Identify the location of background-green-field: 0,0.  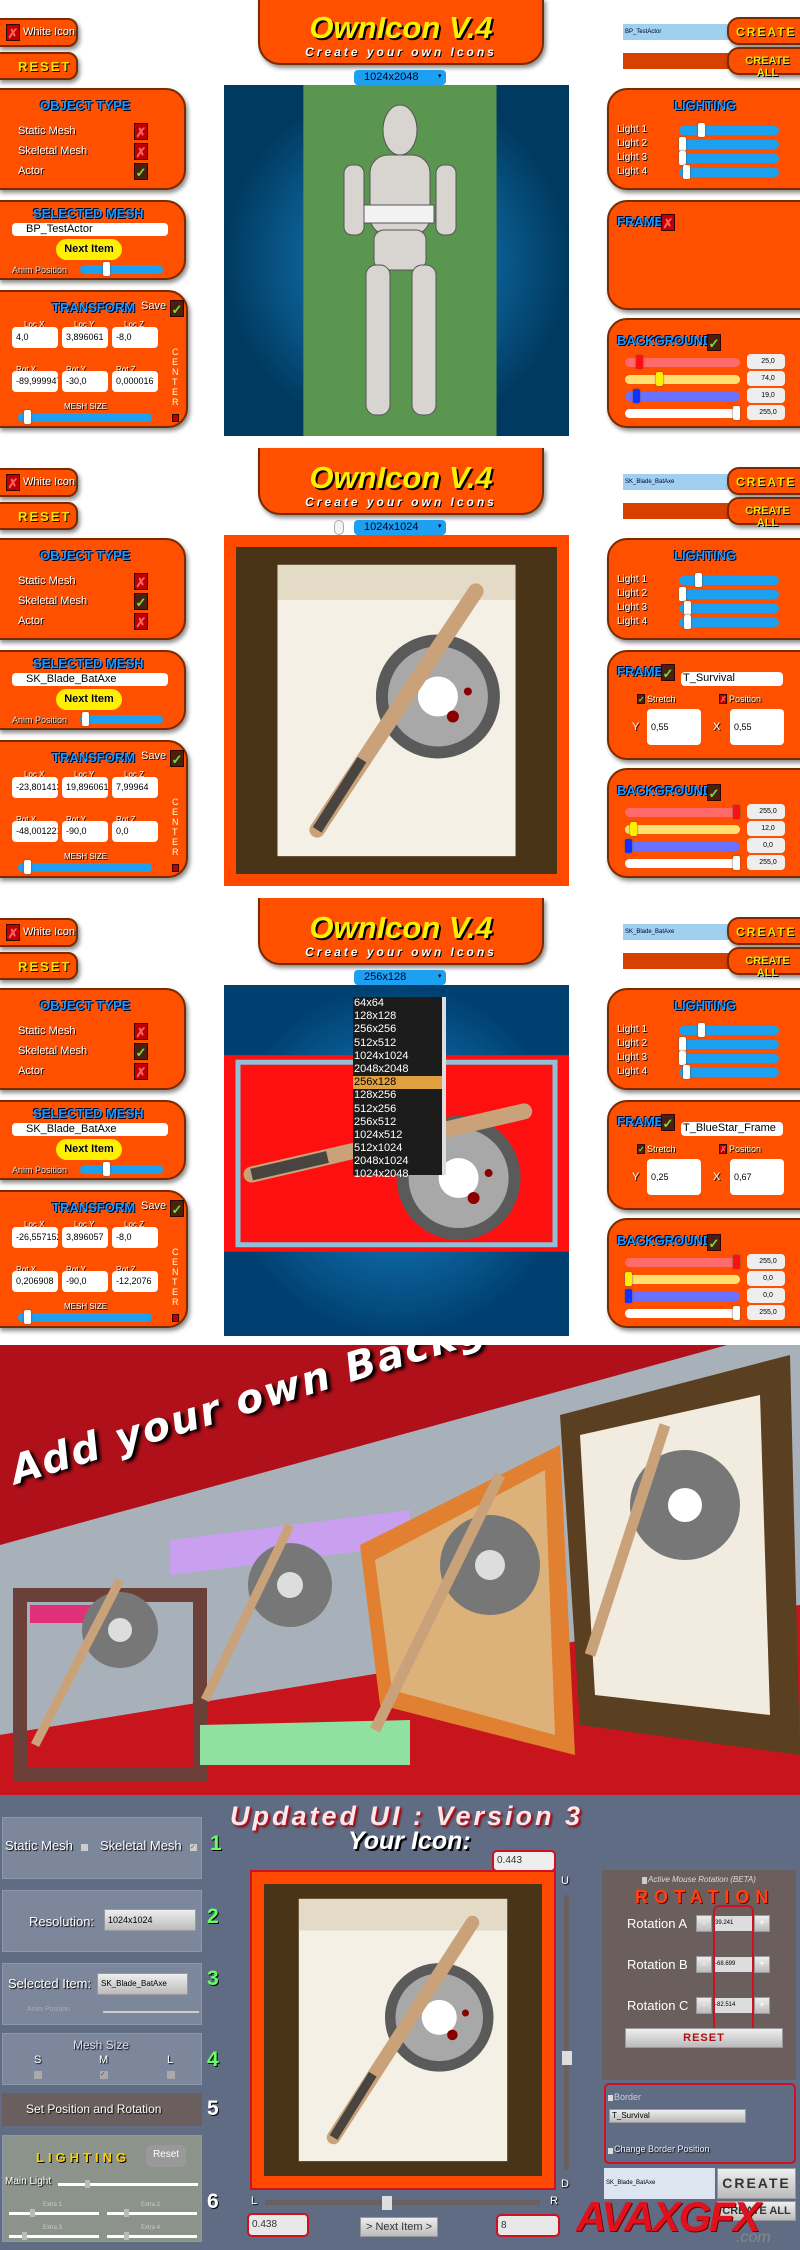
(766, 1278).